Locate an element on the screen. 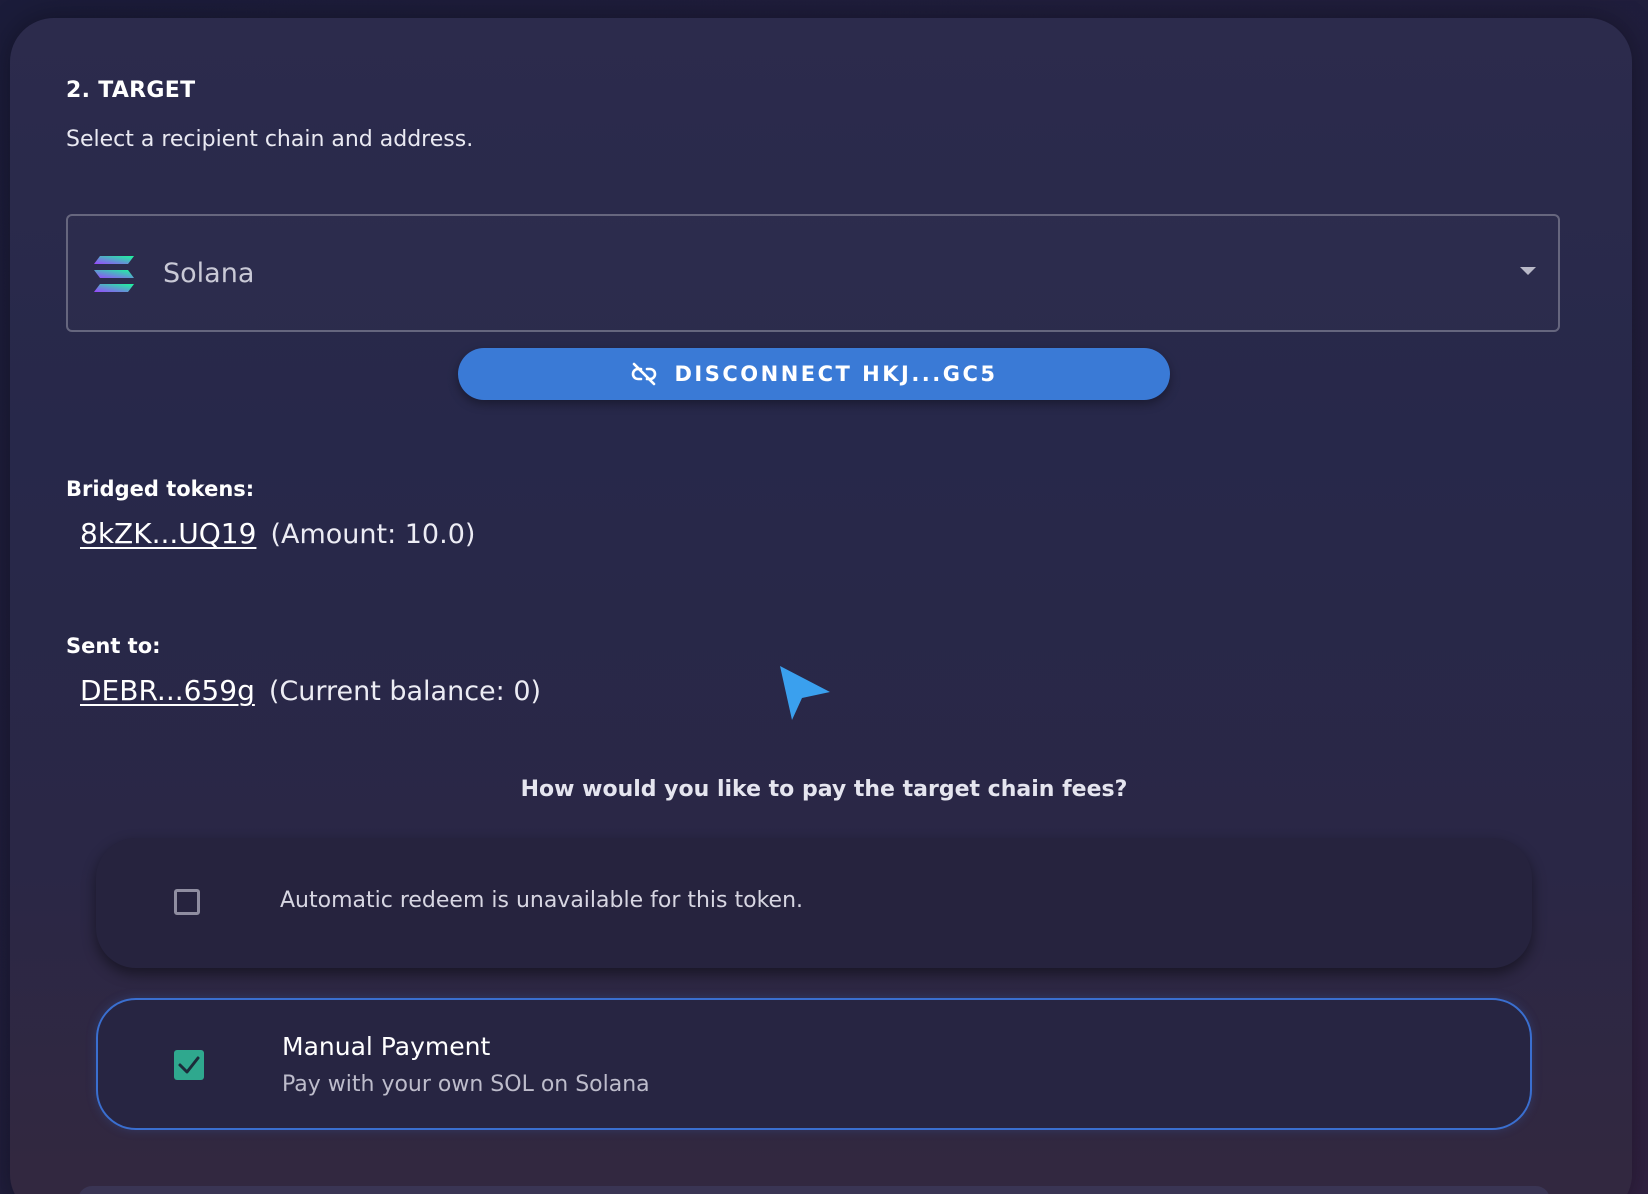 The image size is (1648, 1194). solana-logo-icon is located at coordinates (114, 274).